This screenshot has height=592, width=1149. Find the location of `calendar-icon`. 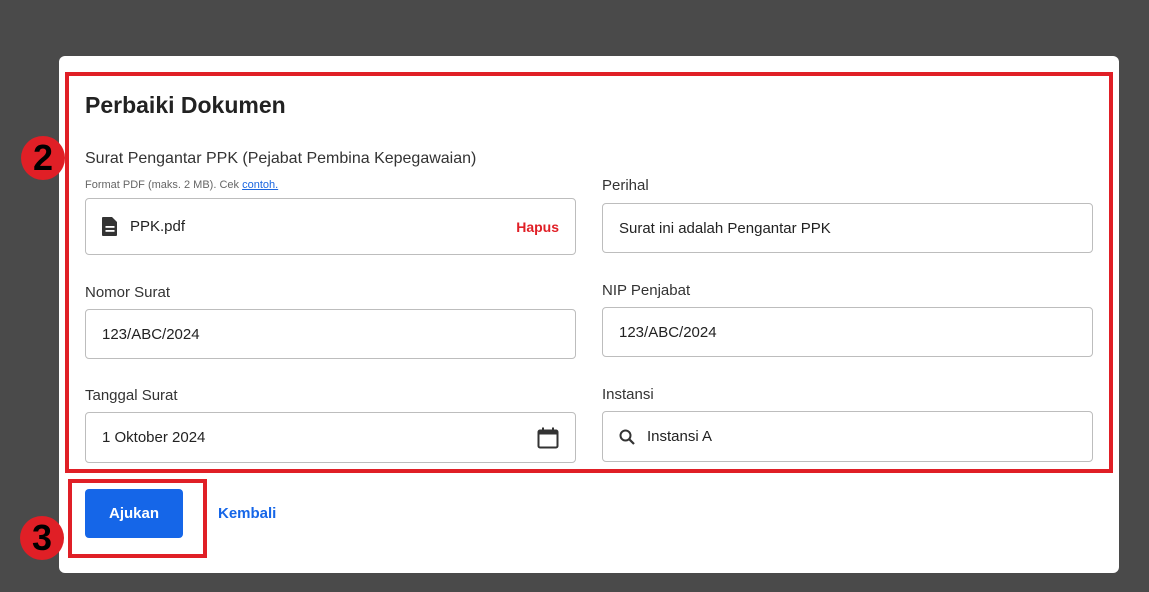

calendar-icon is located at coordinates (548, 438).